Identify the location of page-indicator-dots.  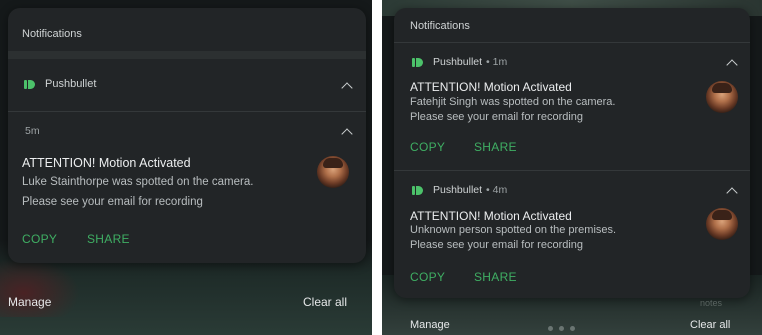
(561, 328).